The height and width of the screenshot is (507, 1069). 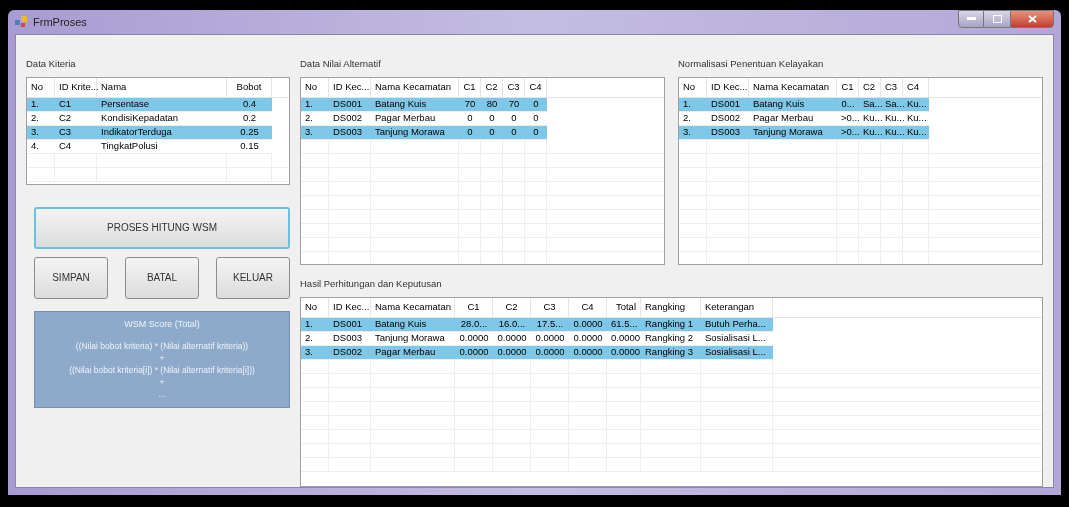 What do you see at coordinates (737, 307) in the screenshot?
I see `column-header: Keterangan` at bounding box center [737, 307].